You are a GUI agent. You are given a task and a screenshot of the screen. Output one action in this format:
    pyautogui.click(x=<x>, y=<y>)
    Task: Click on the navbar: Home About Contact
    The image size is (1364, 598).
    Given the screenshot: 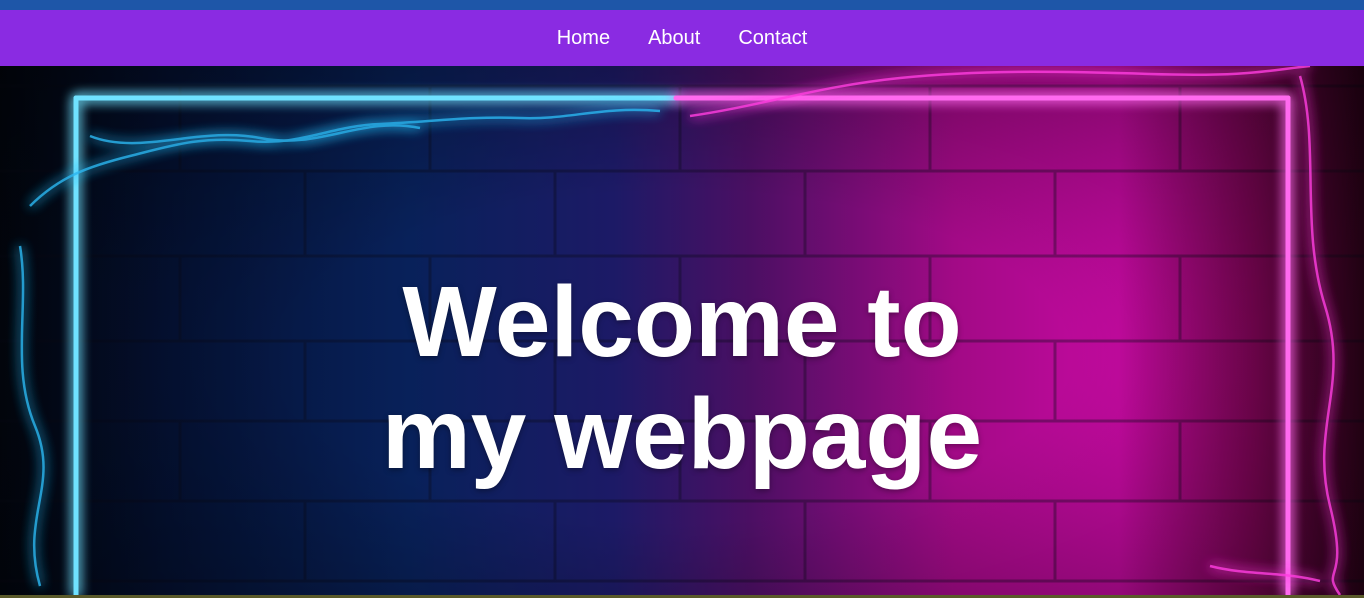 What is the action you would take?
    pyautogui.click(x=682, y=38)
    